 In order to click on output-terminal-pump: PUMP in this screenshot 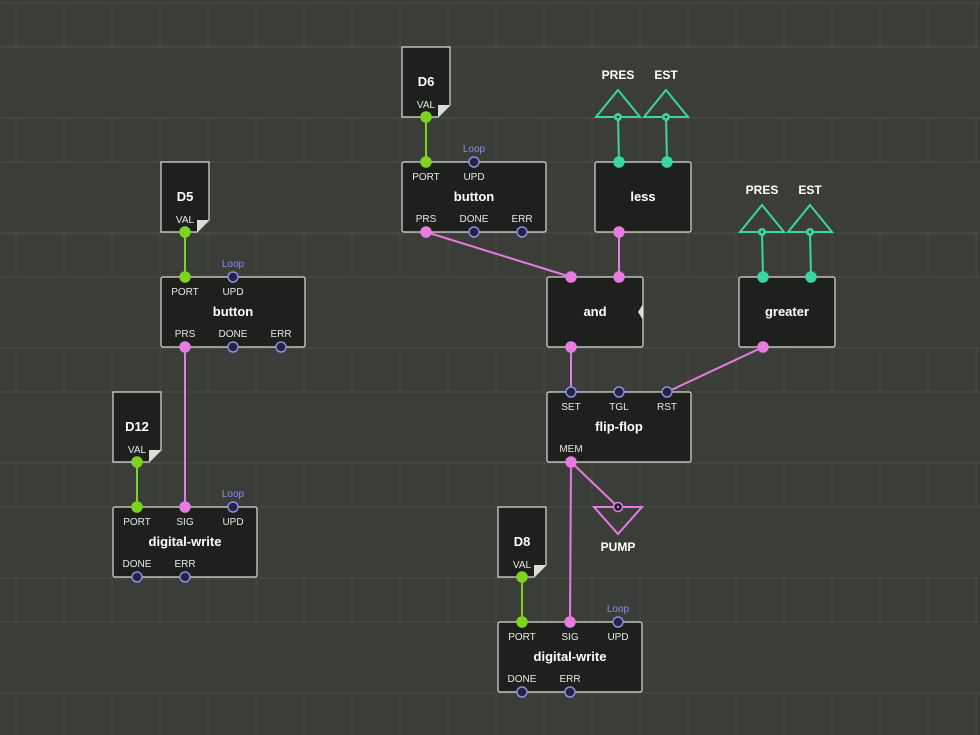, I will do `click(618, 528)`.